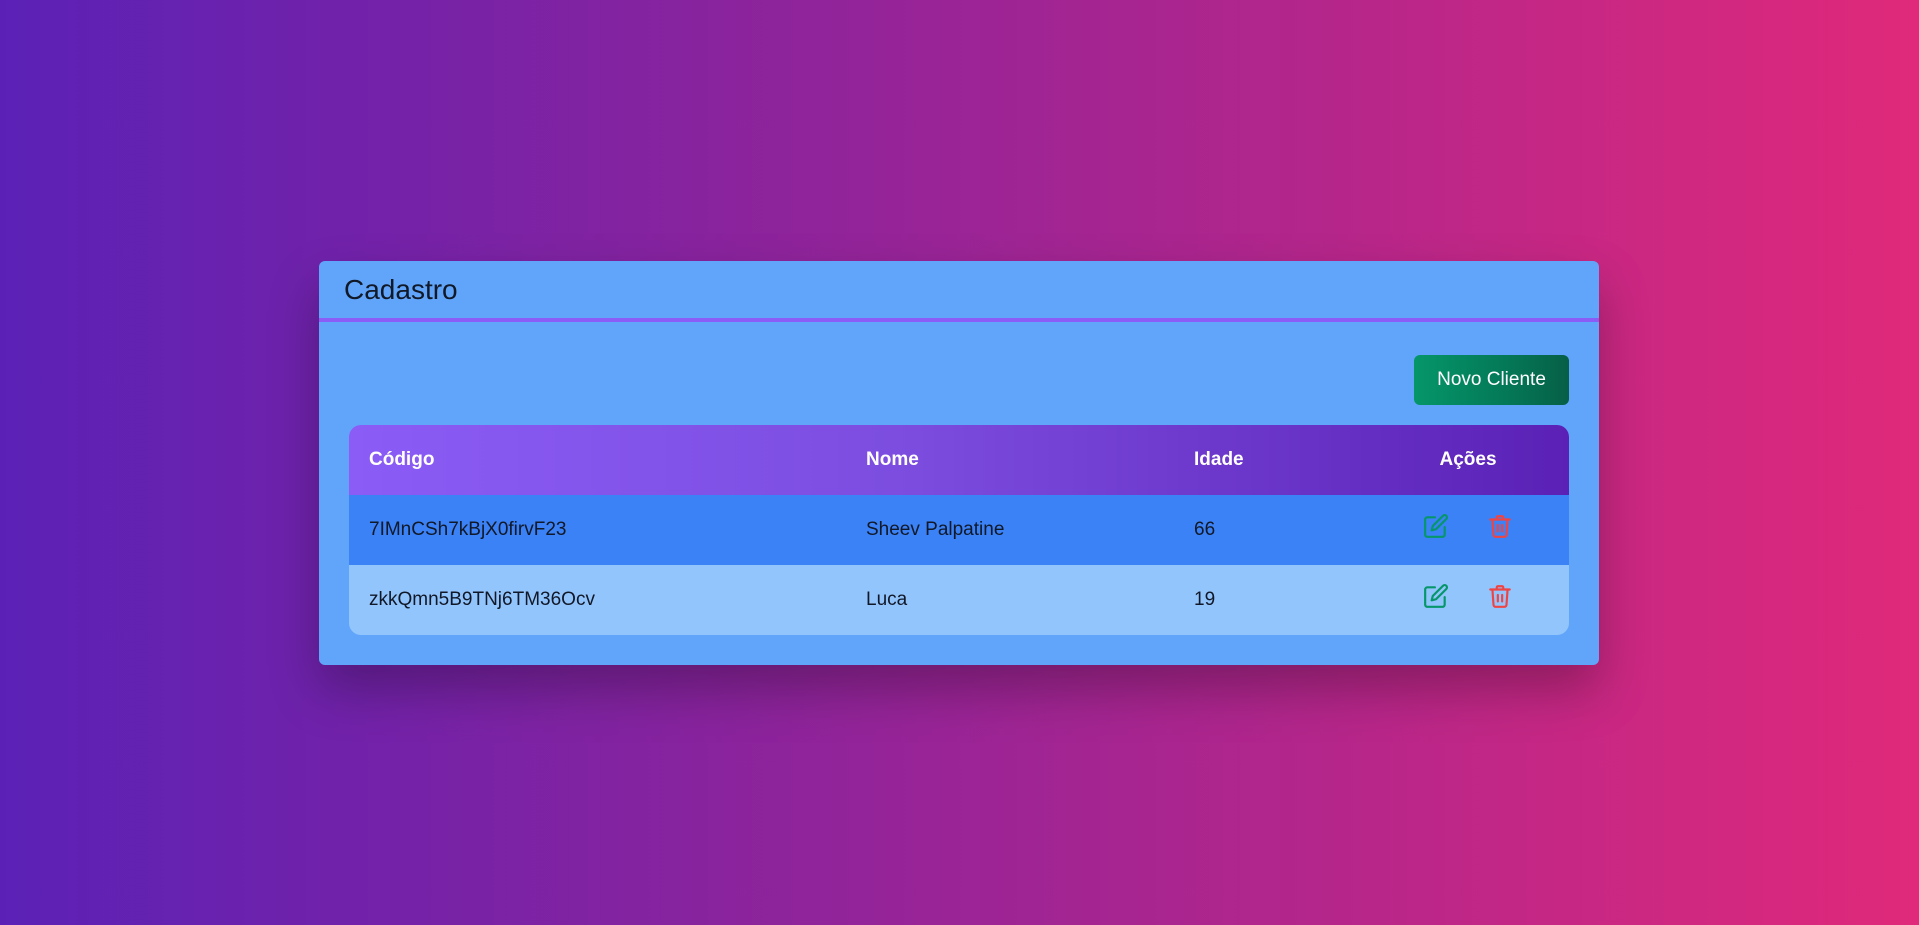 The width and height of the screenshot is (1919, 925). What do you see at coordinates (401, 289) in the screenshot?
I see `page-title: Cadastro` at bounding box center [401, 289].